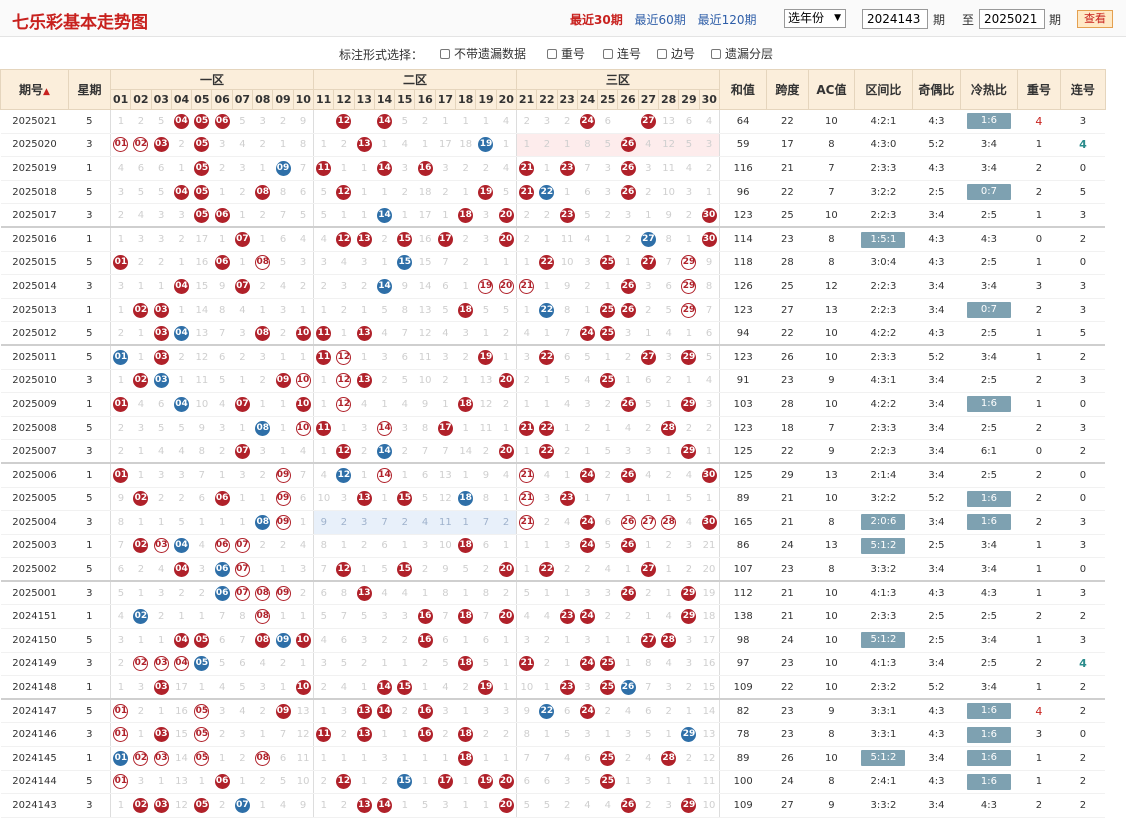 Image resolution: width=1126 pixels, height=825 pixels. I want to click on number-cell: 5, so click(120, 593).